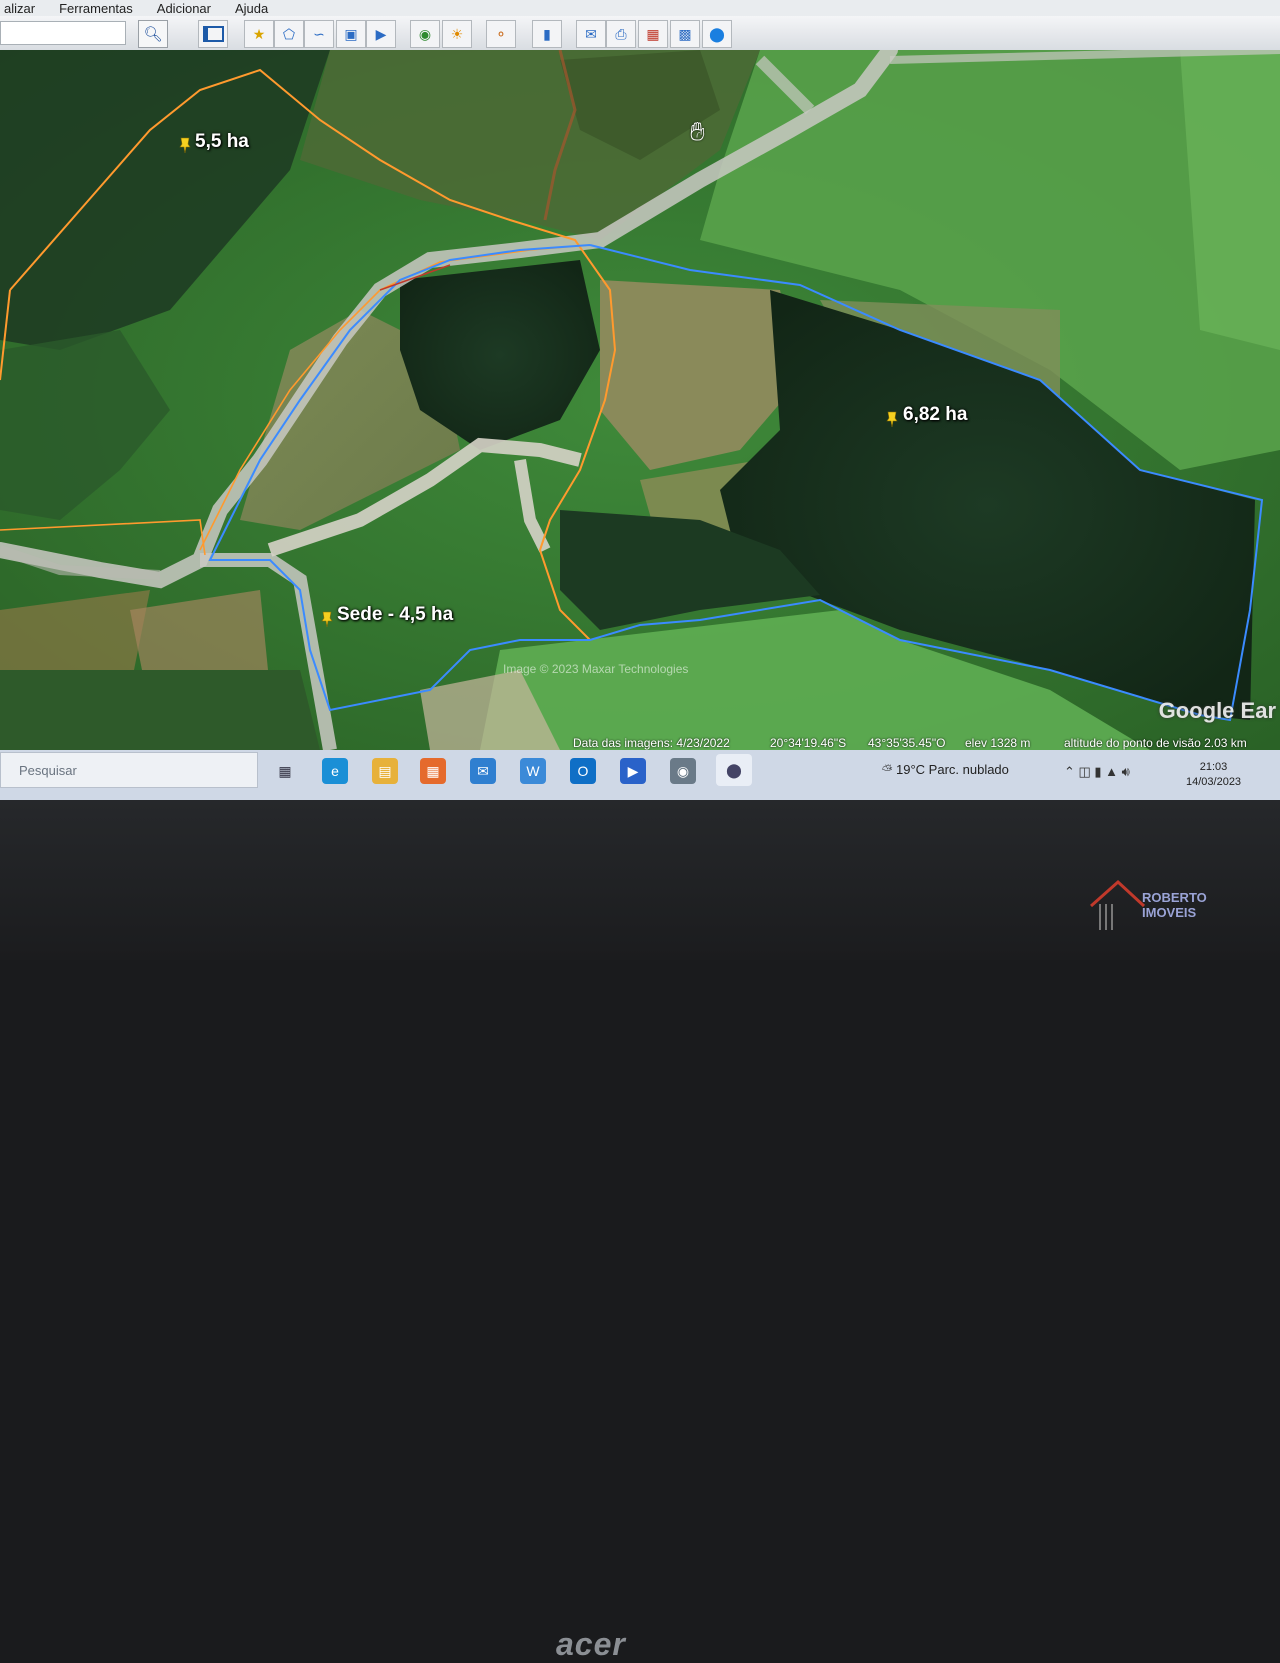 This screenshot has height=1663, width=1280. Describe the element at coordinates (547, 34) in the screenshot. I see `ruler-icon: ▮` at that location.